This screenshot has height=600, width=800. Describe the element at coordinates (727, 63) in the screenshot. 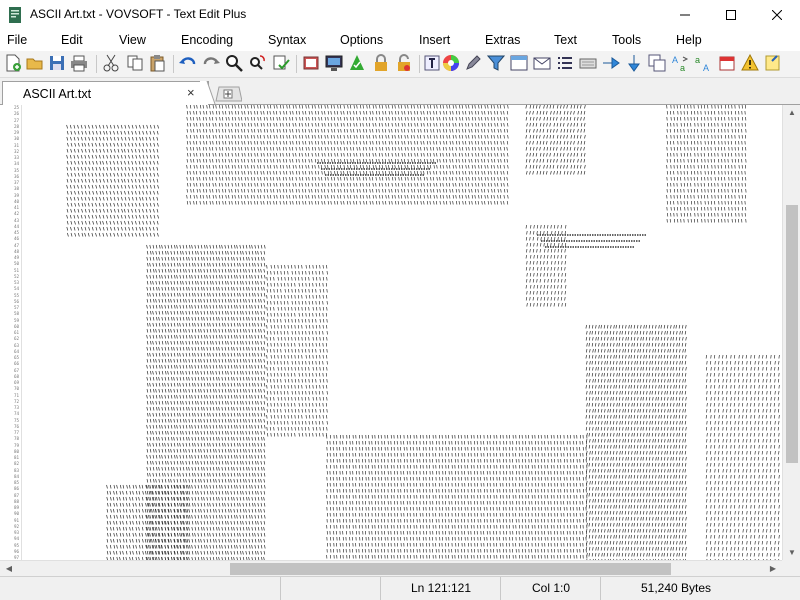

I see `calendar-icon` at that location.